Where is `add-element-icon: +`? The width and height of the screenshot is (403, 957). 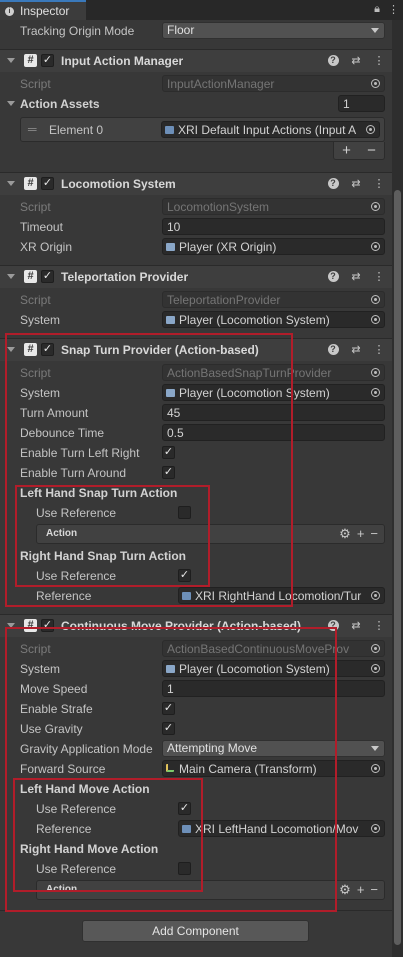
add-element-icon: + is located at coordinates (346, 150).